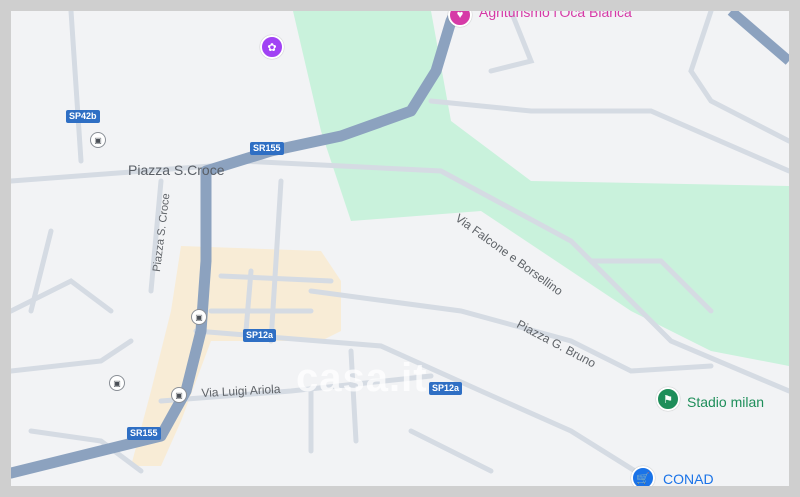 This screenshot has width=800, height=497. I want to click on road-left, so click(41, 271).